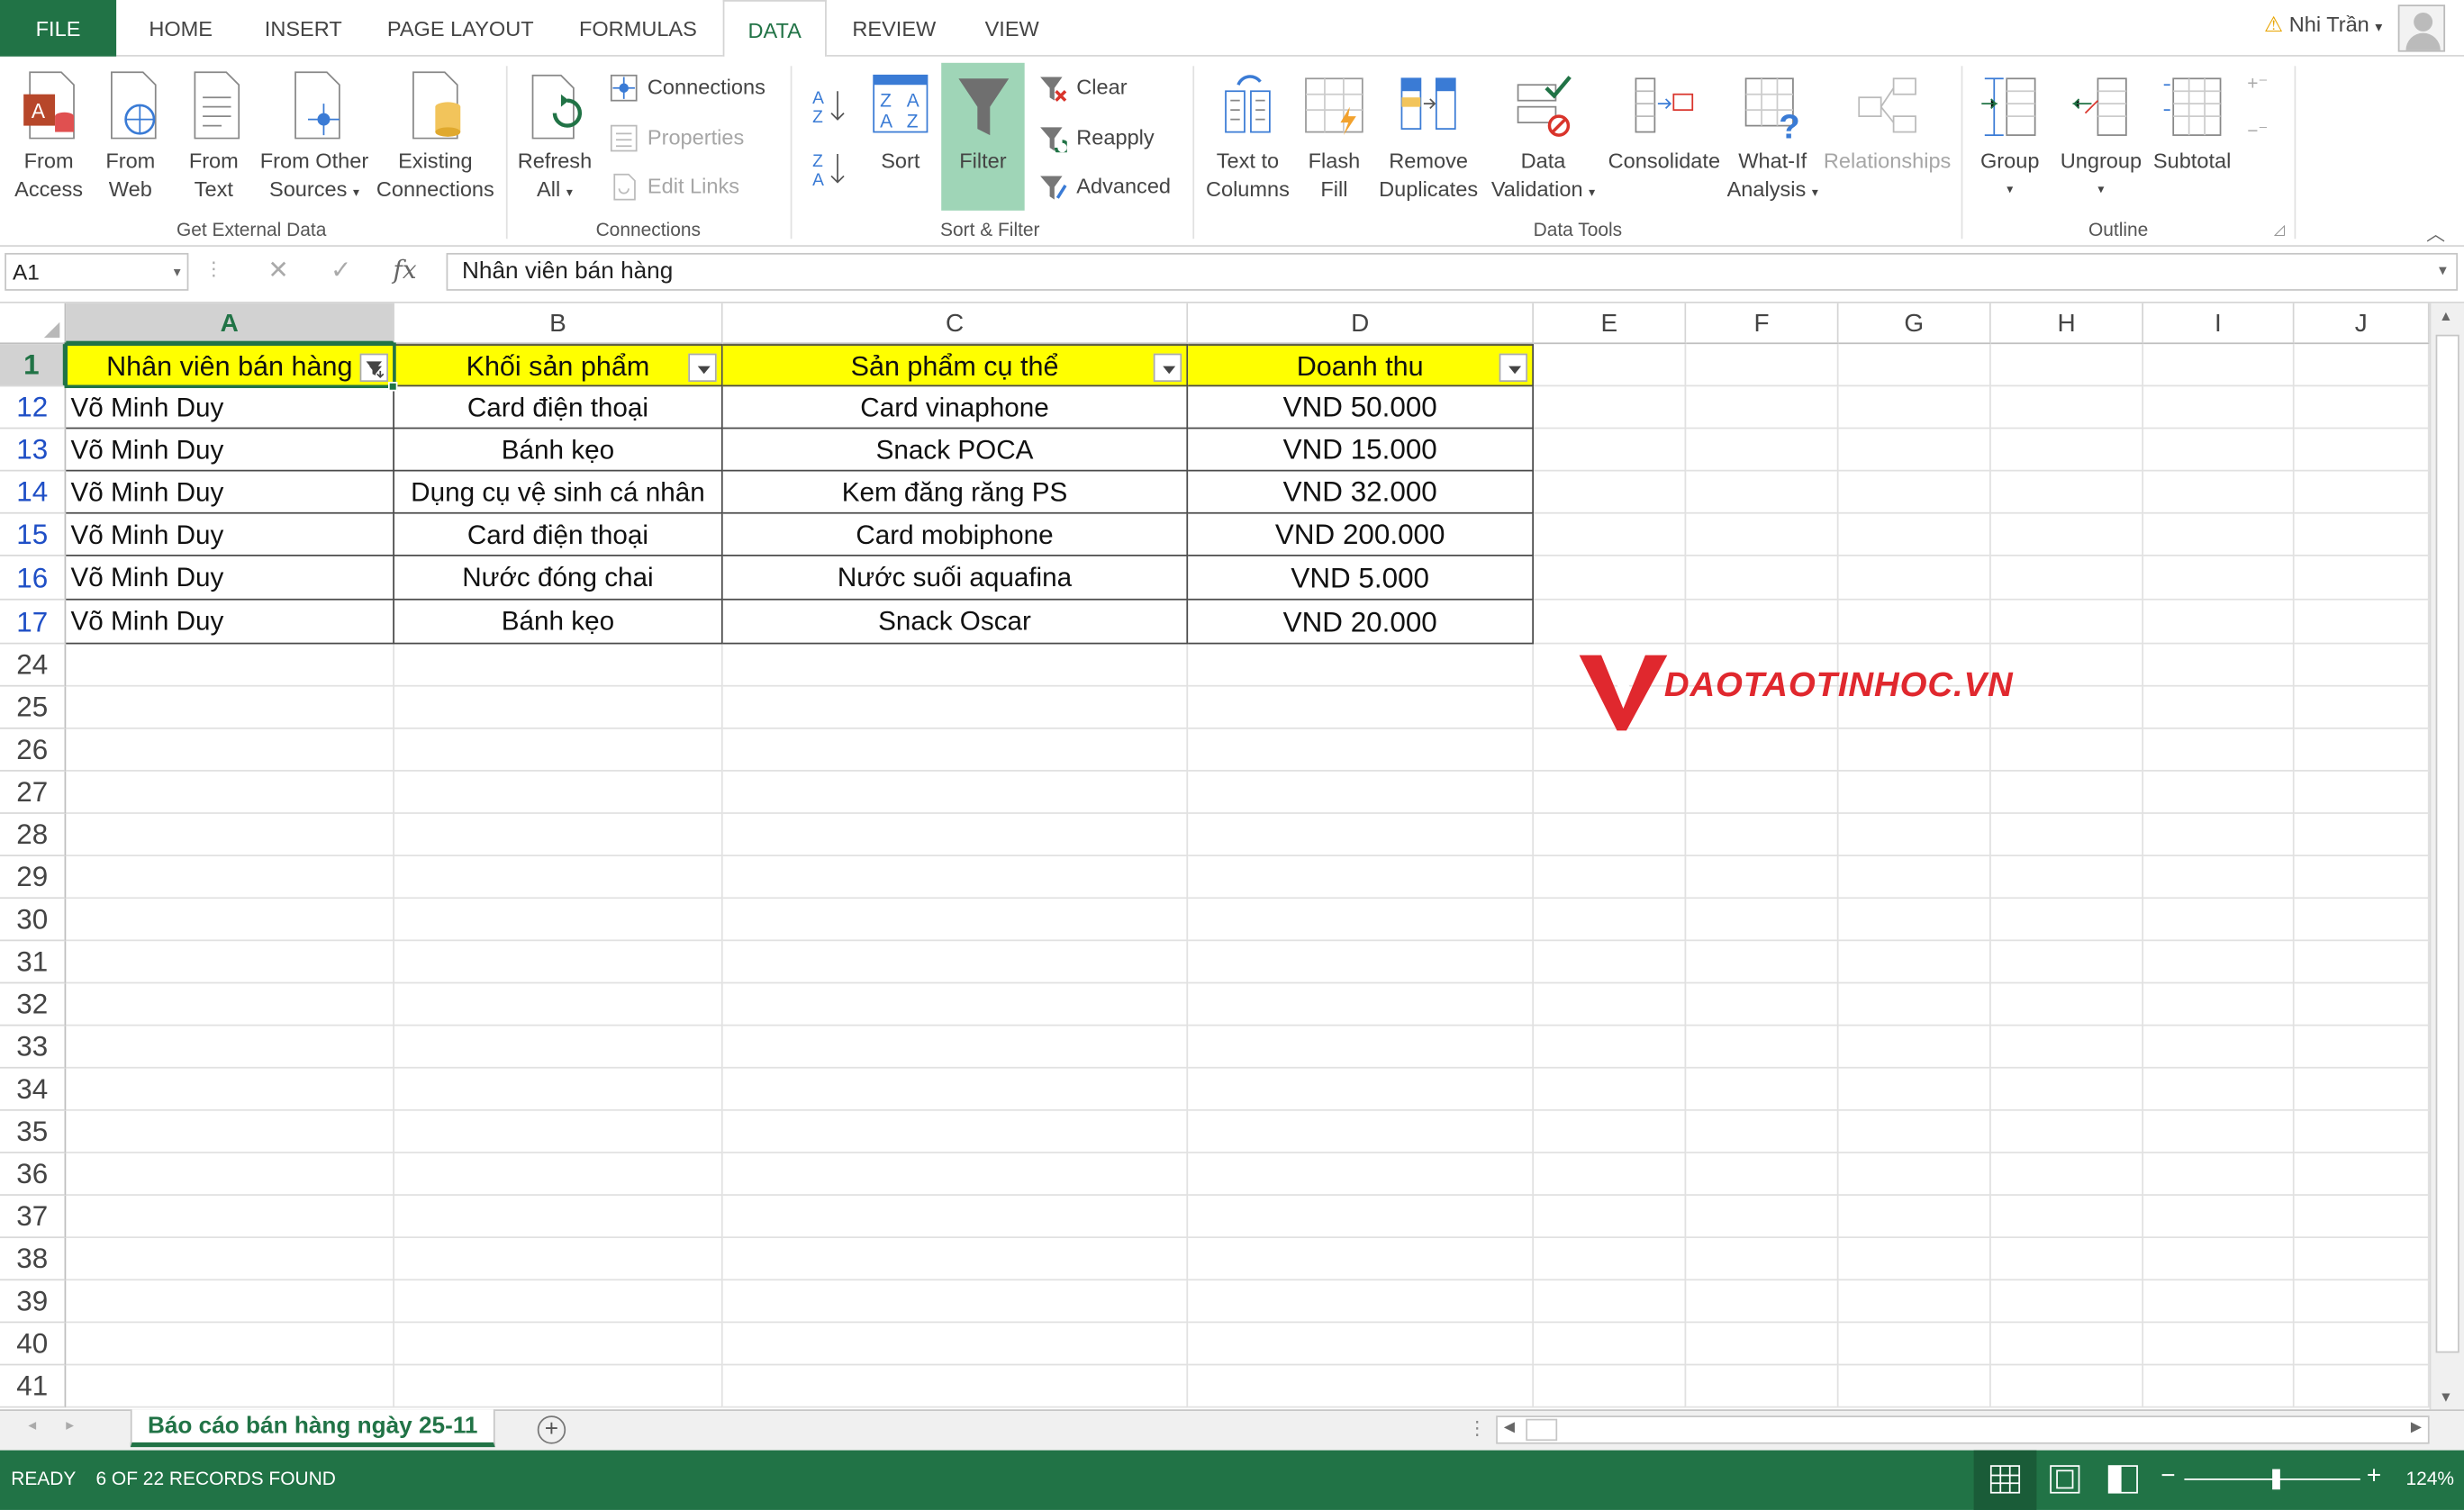 This screenshot has width=2464, height=1510. I want to click on properties-button: Properties, so click(677, 138).